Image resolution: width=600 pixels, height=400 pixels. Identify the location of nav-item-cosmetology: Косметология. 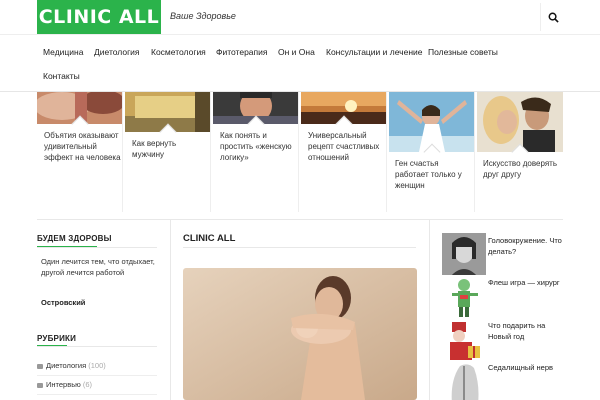
(178, 52).